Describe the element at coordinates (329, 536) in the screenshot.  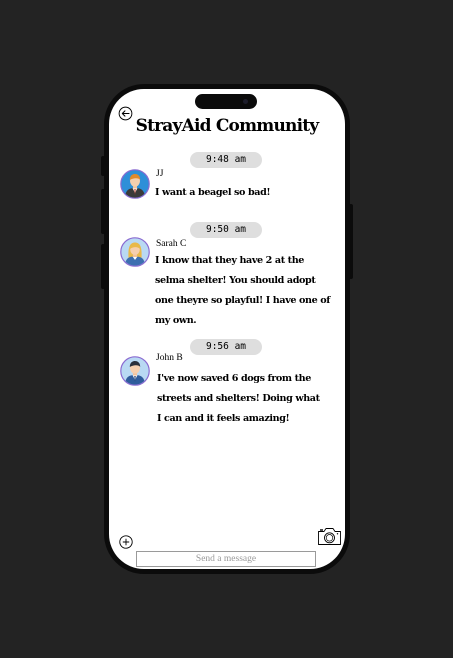
I see `camera-icon` at that location.